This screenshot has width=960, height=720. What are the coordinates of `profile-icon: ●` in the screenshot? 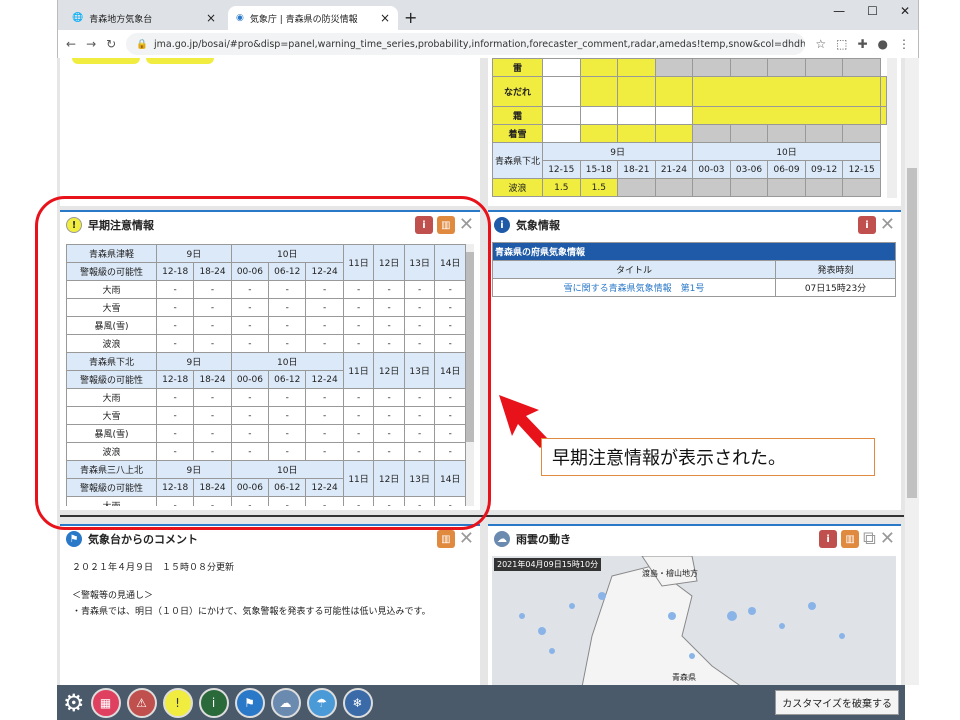 It's located at (883, 44).